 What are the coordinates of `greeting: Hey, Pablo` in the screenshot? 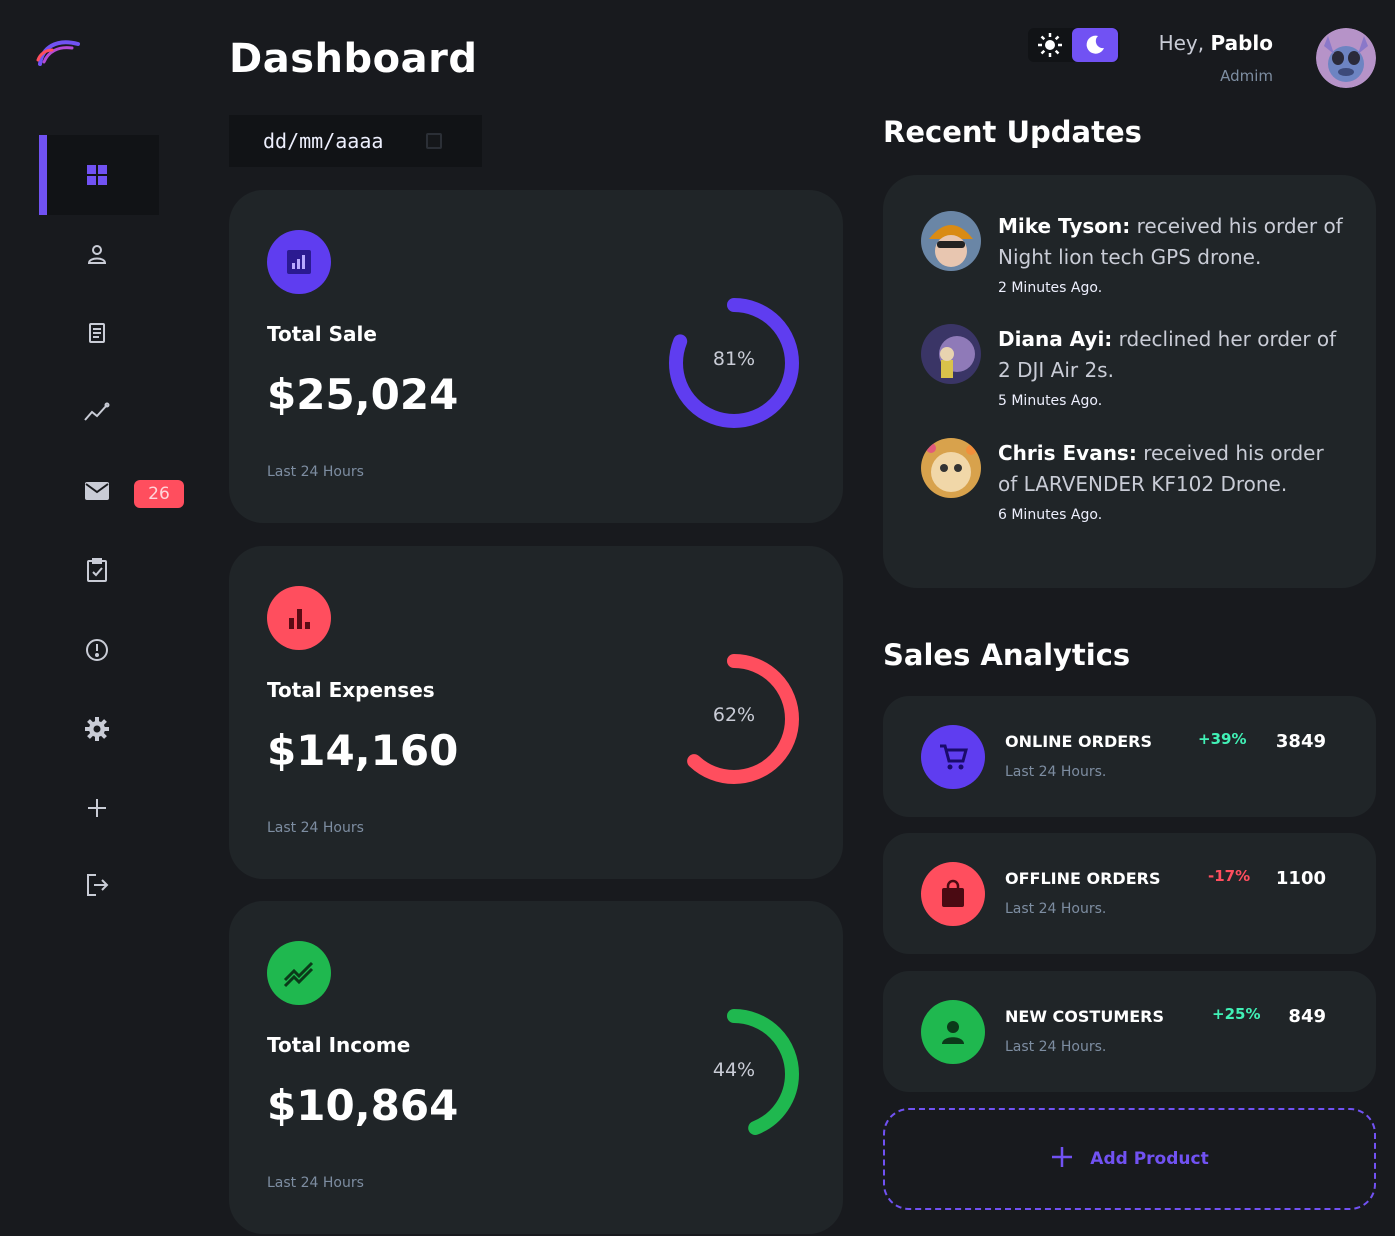 It's located at (1216, 43).